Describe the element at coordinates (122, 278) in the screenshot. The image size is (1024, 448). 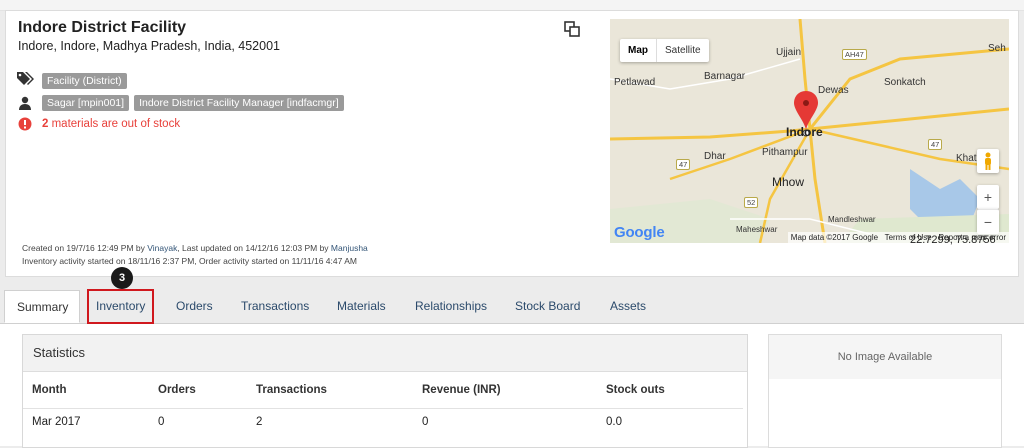
I see `step-badge: 3` at that location.